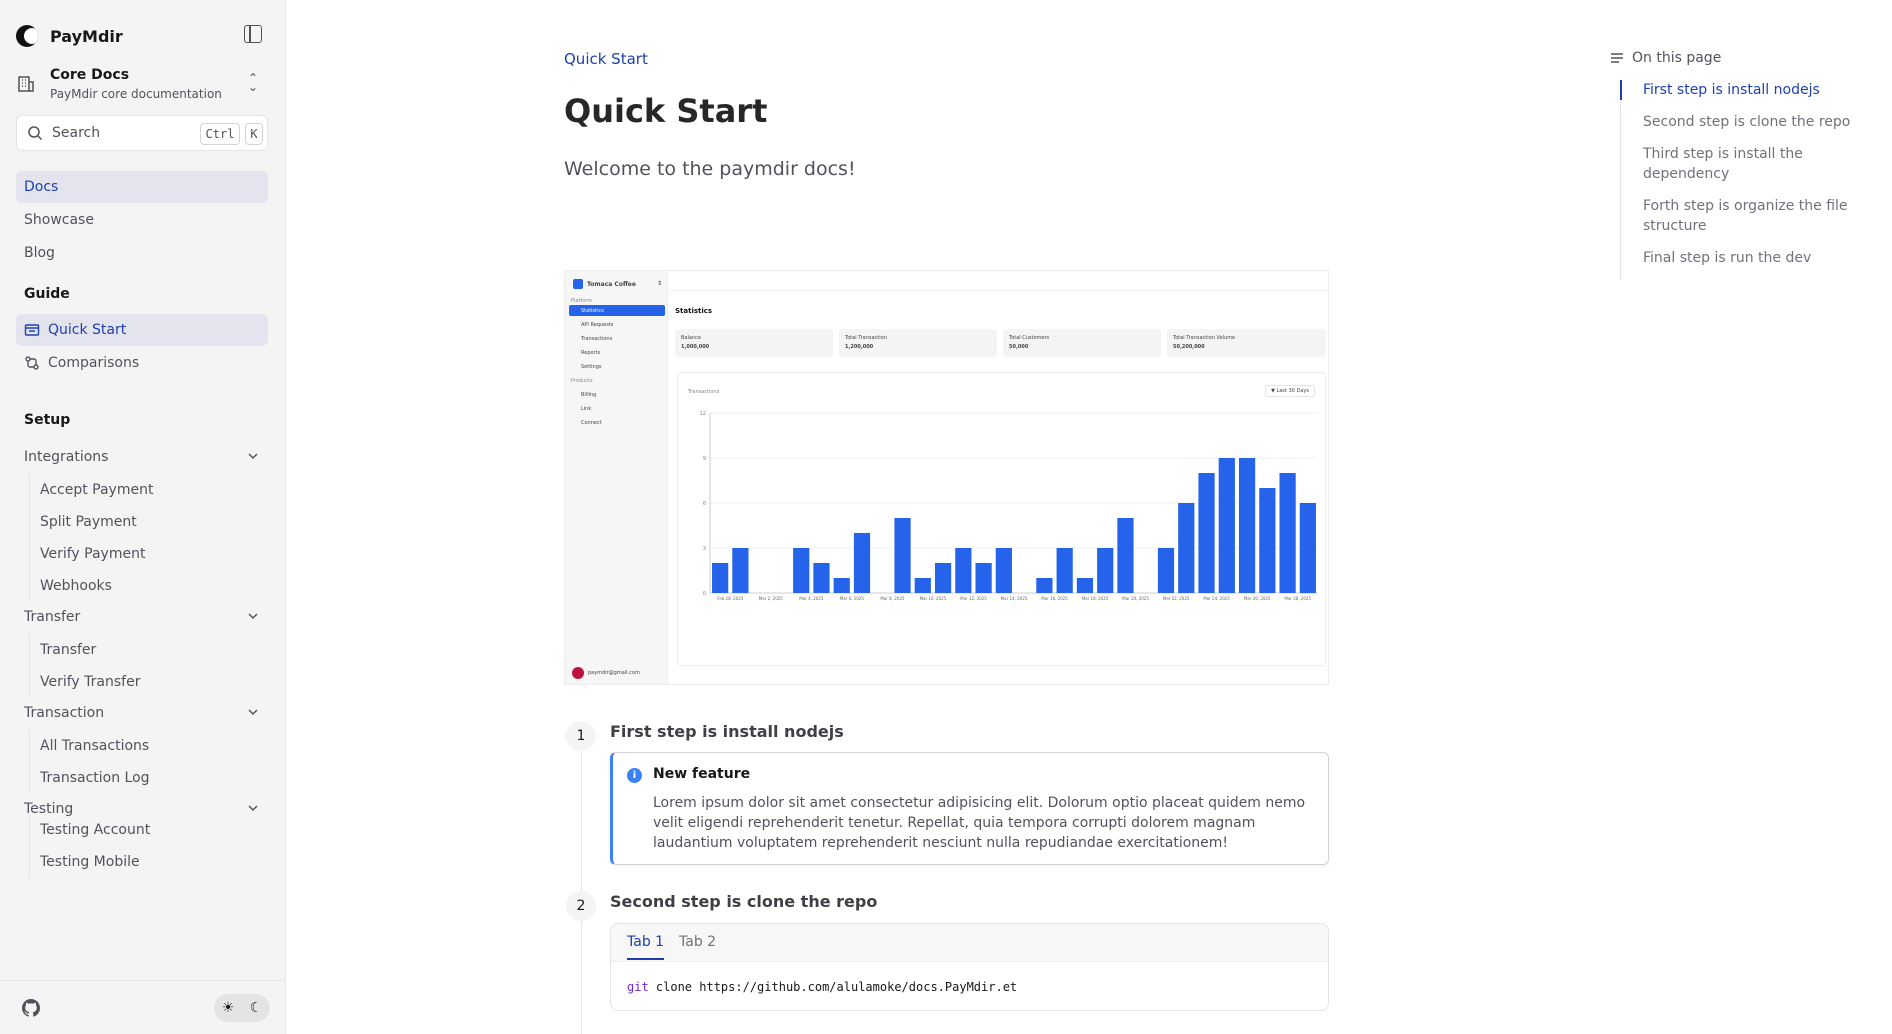  Describe the element at coordinates (1617, 58) in the screenshot. I see `list-icon` at that location.